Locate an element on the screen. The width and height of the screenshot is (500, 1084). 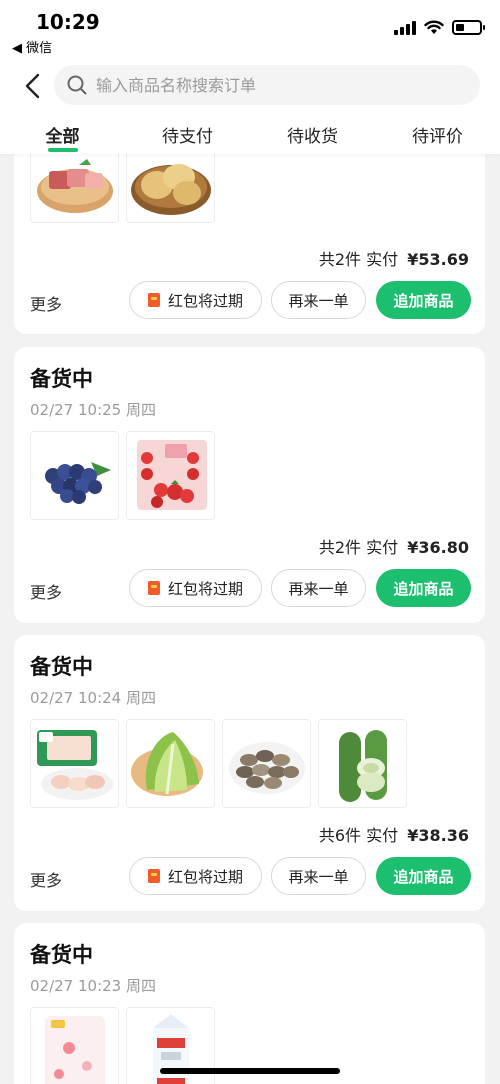
paid-amount: ¥38.36 is located at coordinates (438, 835).